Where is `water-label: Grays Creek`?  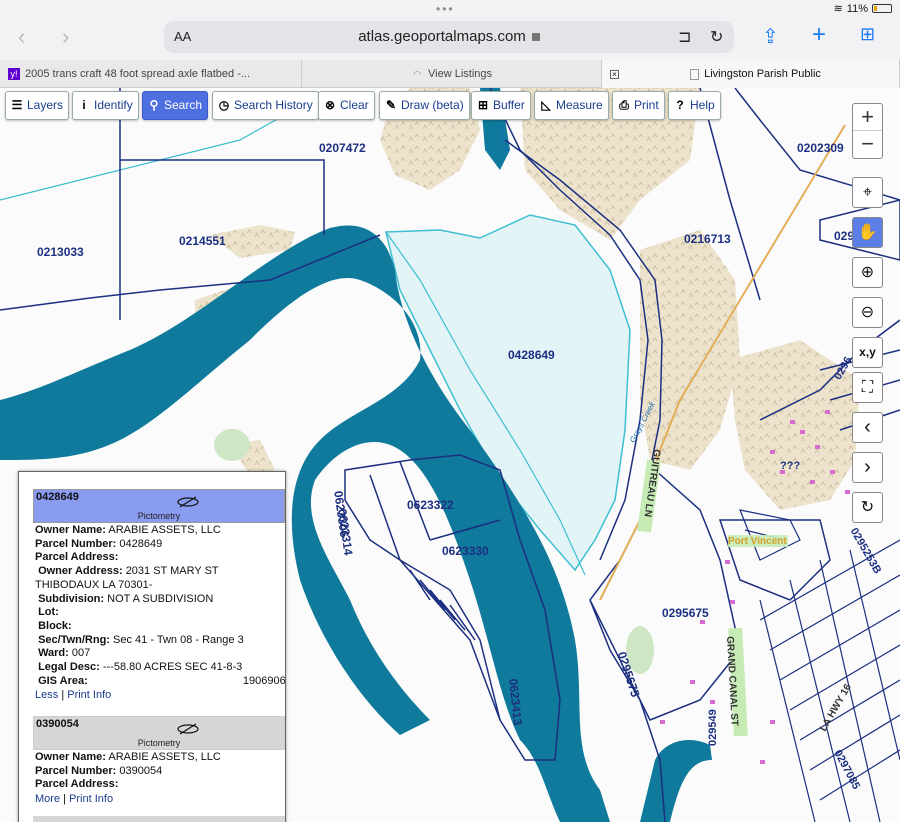 water-label: Grays Creek is located at coordinates (643, 422).